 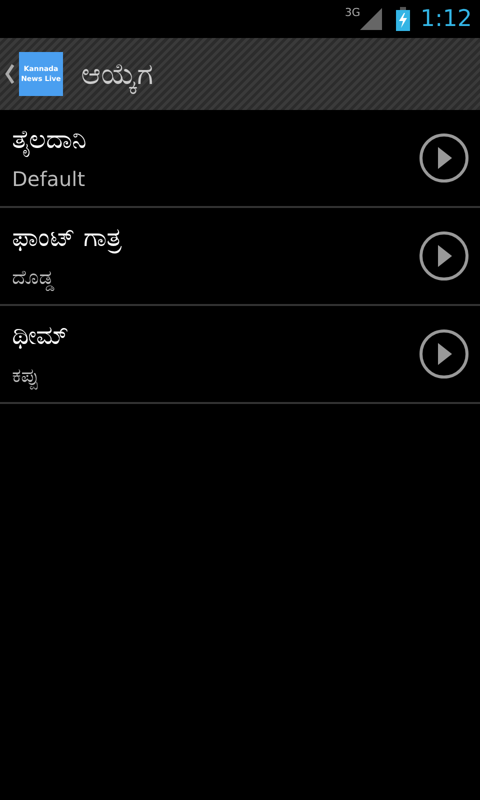 What do you see at coordinates (10, 74) in the screenshot?
I see `back-caret-icon` at bounding box center [10, 74].